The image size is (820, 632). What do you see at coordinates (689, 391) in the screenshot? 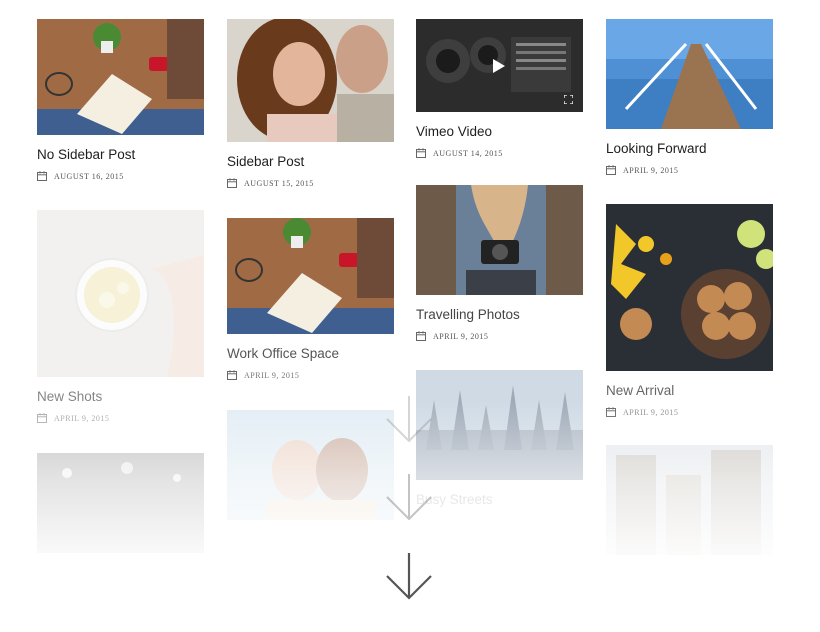
I see `post-title: New Arrival` at bounding box center [689, 391].